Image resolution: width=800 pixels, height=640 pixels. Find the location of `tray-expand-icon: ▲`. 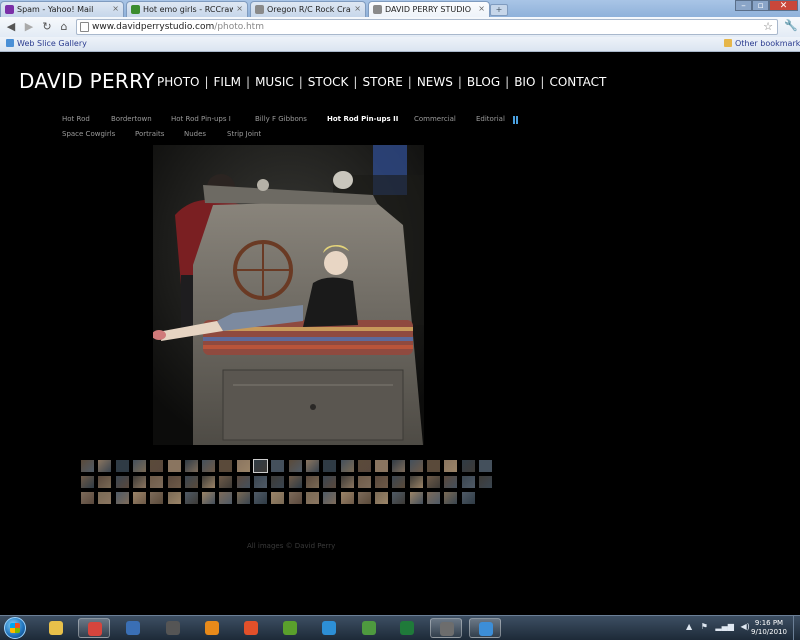

tray-expand-icon: ▲ is located at coordinates (689, 626).